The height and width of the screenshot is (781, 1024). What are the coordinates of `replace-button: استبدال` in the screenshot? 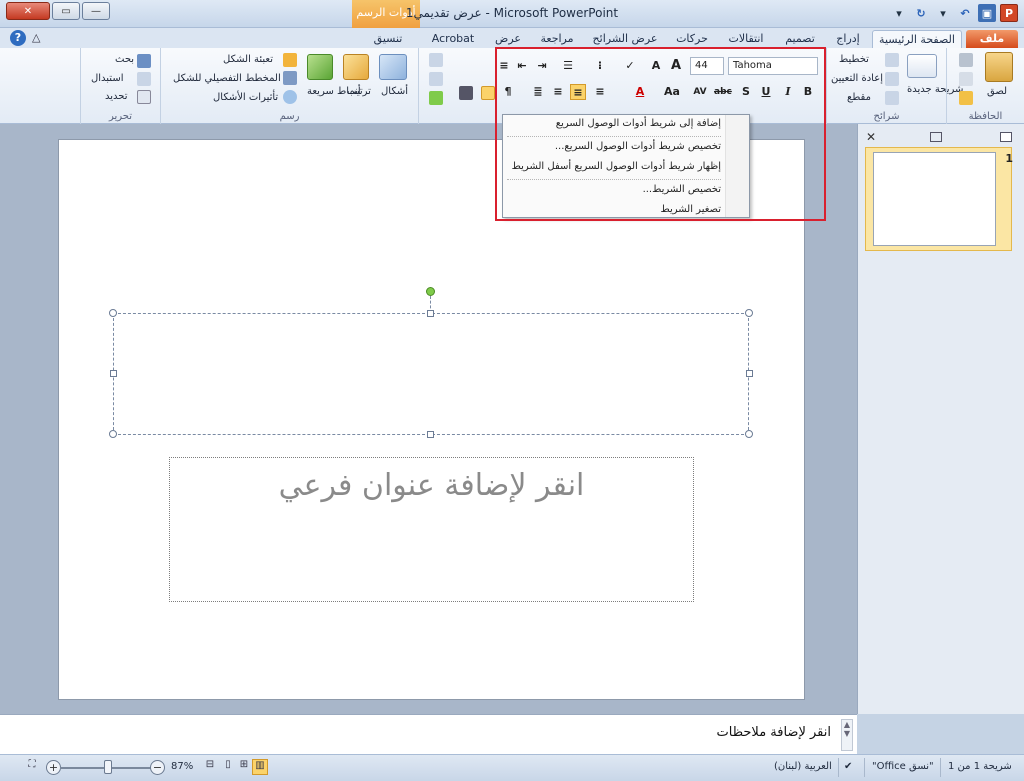 It's located at (107, 78).